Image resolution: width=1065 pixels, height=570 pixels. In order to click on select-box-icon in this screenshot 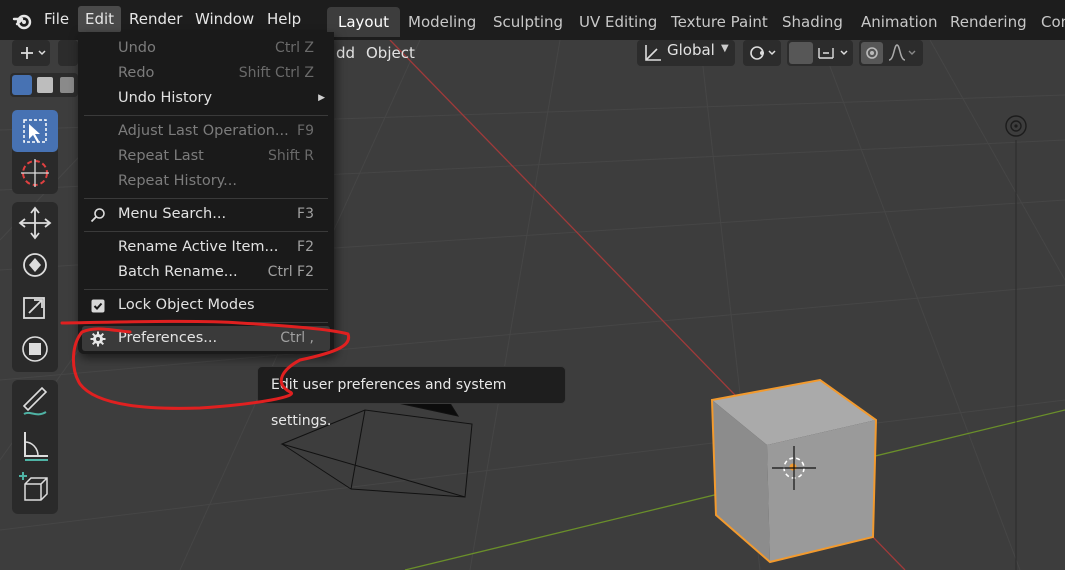, I will do `click(35, 131)`.